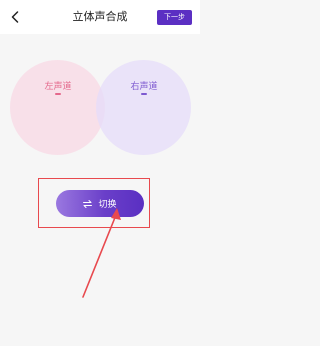  Describe the element at coordinates (144, 87) in the screenshot. I see `right-channel-label: 右声道` at that location.